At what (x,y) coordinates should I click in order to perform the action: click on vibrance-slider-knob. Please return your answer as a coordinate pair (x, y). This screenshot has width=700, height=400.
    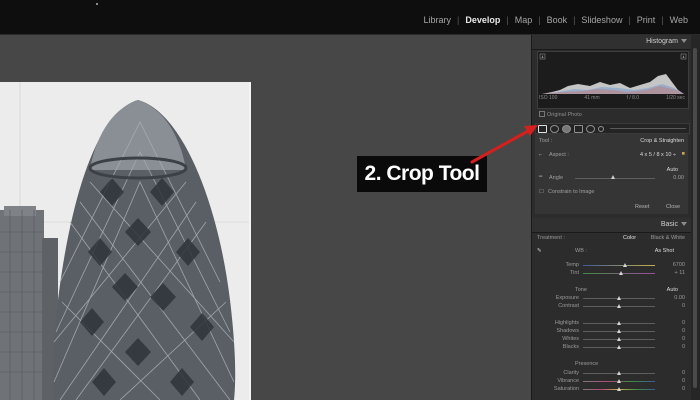
    Looking at the image, I should click on (619, 381).